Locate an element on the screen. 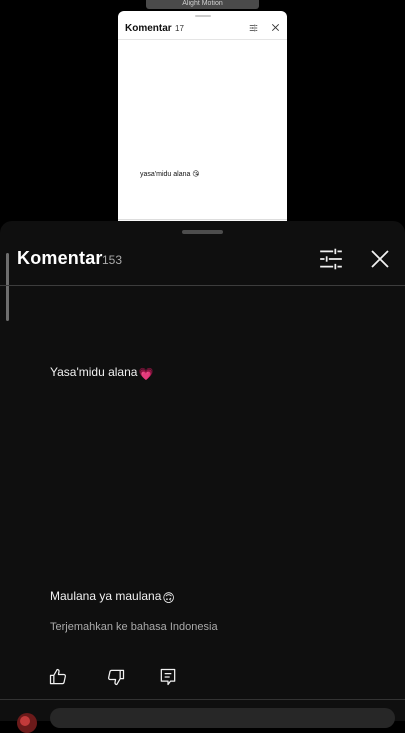  tune-icon is located at coordinates (331, 259).